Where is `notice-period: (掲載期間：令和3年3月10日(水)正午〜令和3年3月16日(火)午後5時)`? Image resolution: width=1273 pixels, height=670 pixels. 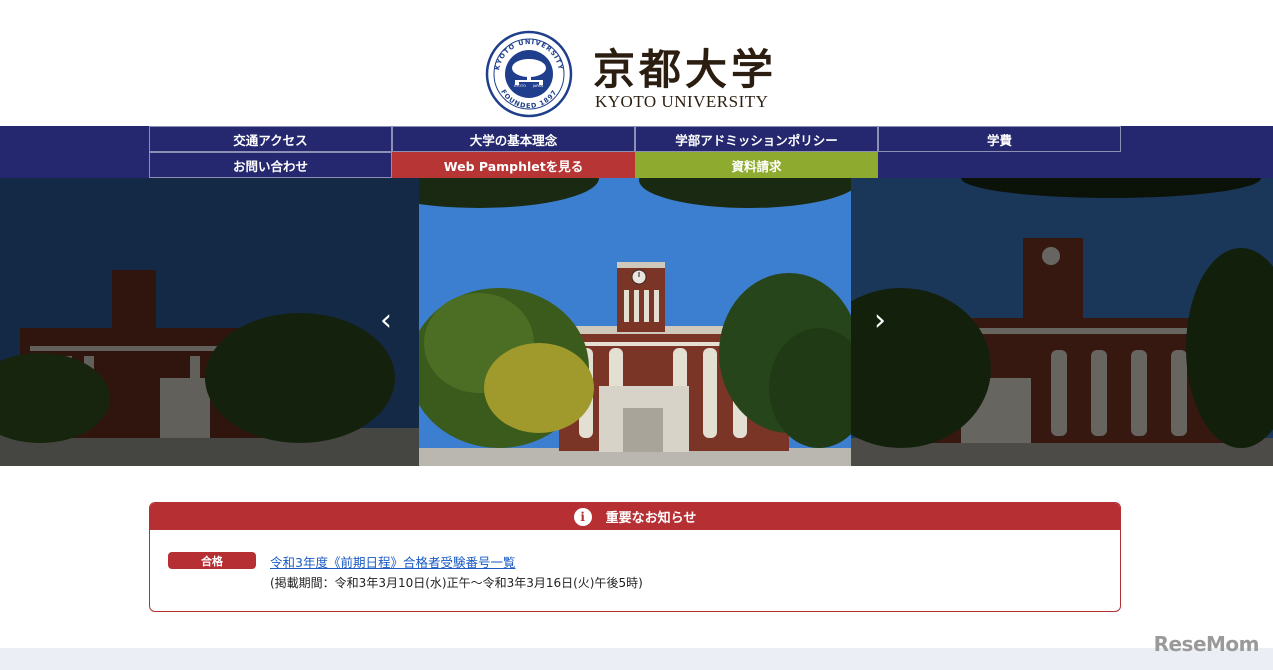
notice-period: (掲載期間：令和3年3月10日(水)正午〜令和3年3月16日(火)午後5時) is located at coordinates (456, 583).